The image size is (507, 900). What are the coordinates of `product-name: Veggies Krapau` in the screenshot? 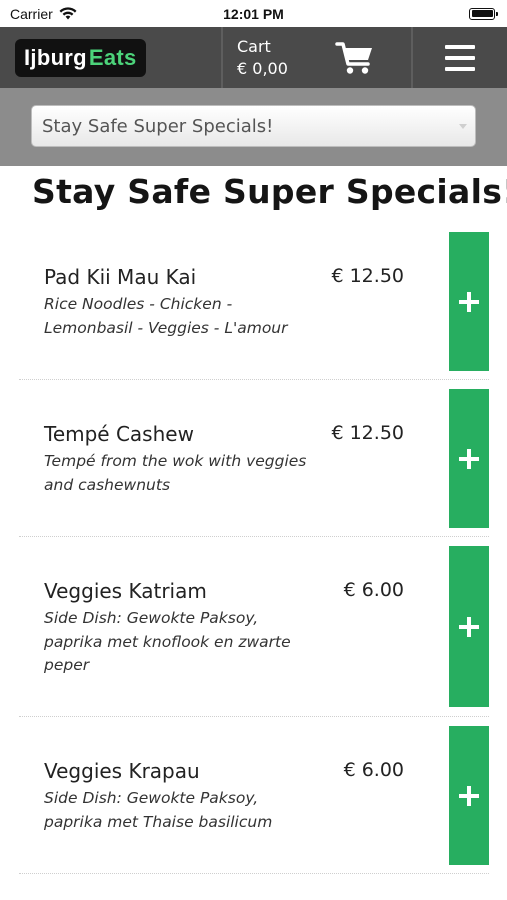 It's located at (122, 771).